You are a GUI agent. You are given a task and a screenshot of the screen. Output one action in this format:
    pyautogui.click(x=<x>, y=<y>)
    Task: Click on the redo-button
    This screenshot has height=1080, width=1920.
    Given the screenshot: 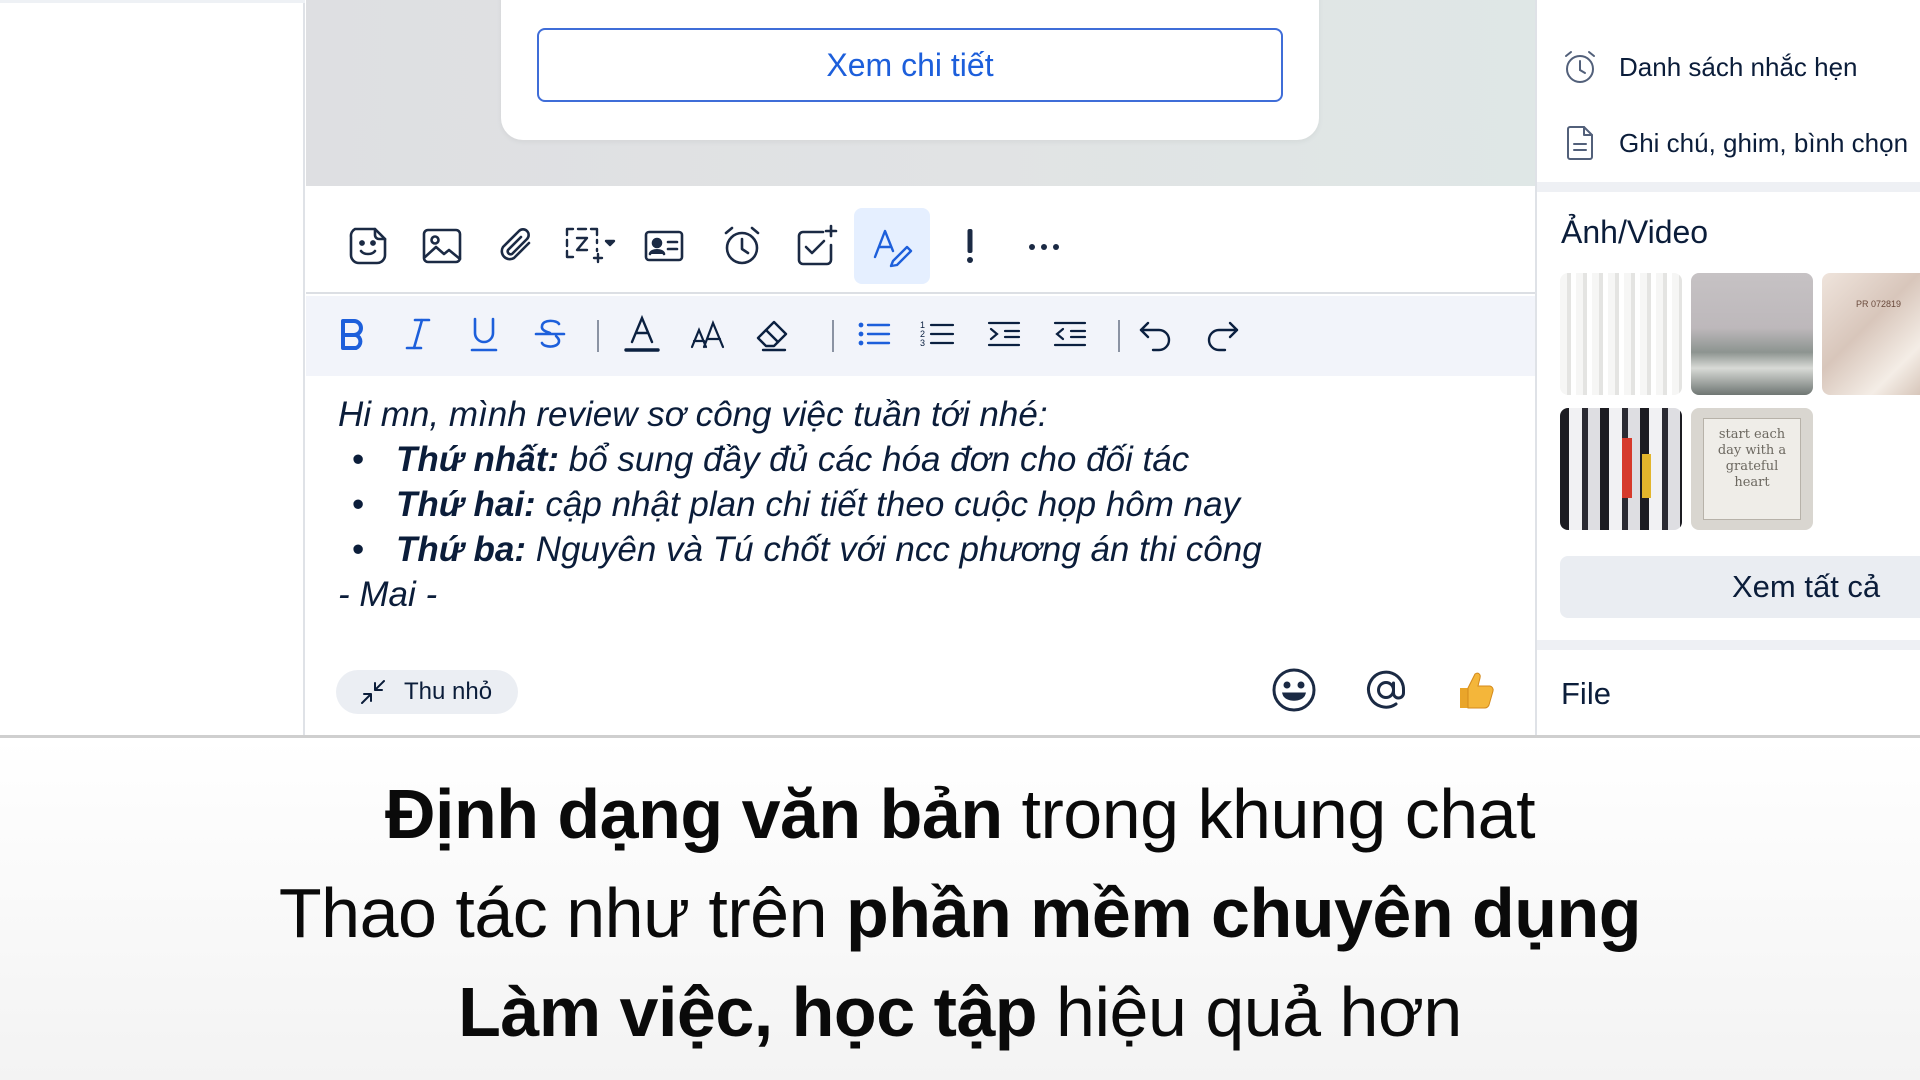 What is the action you would take?
    pyautogui.click(x=1222, y=334)
    